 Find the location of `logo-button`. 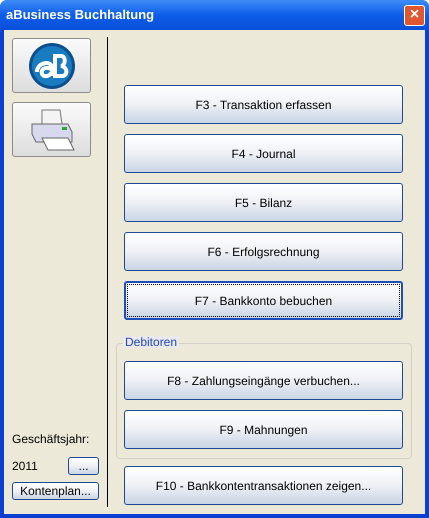

logo-button is located at coordinates (51, 65).